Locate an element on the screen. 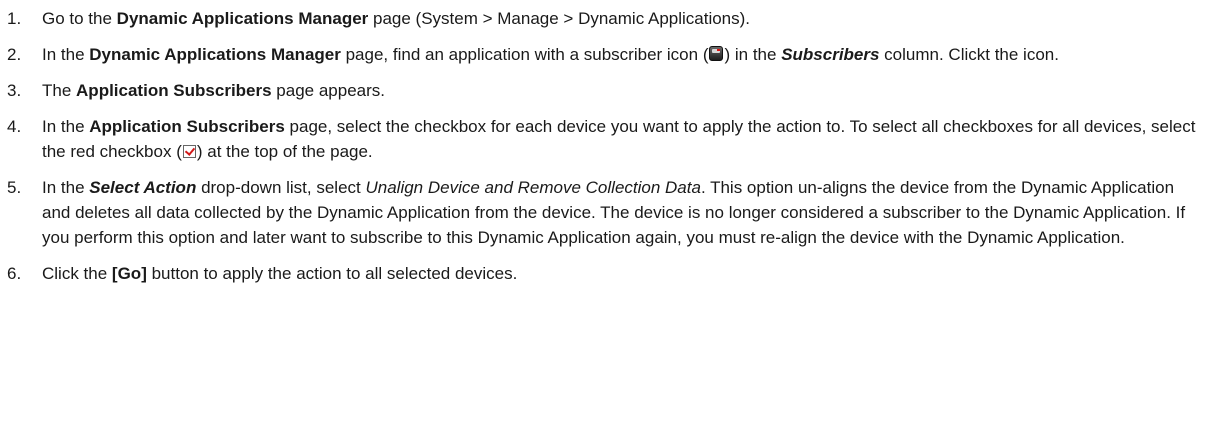 This screenshot has height=441, width=1216. step-number: 3. is located at coordinates (14, 90).